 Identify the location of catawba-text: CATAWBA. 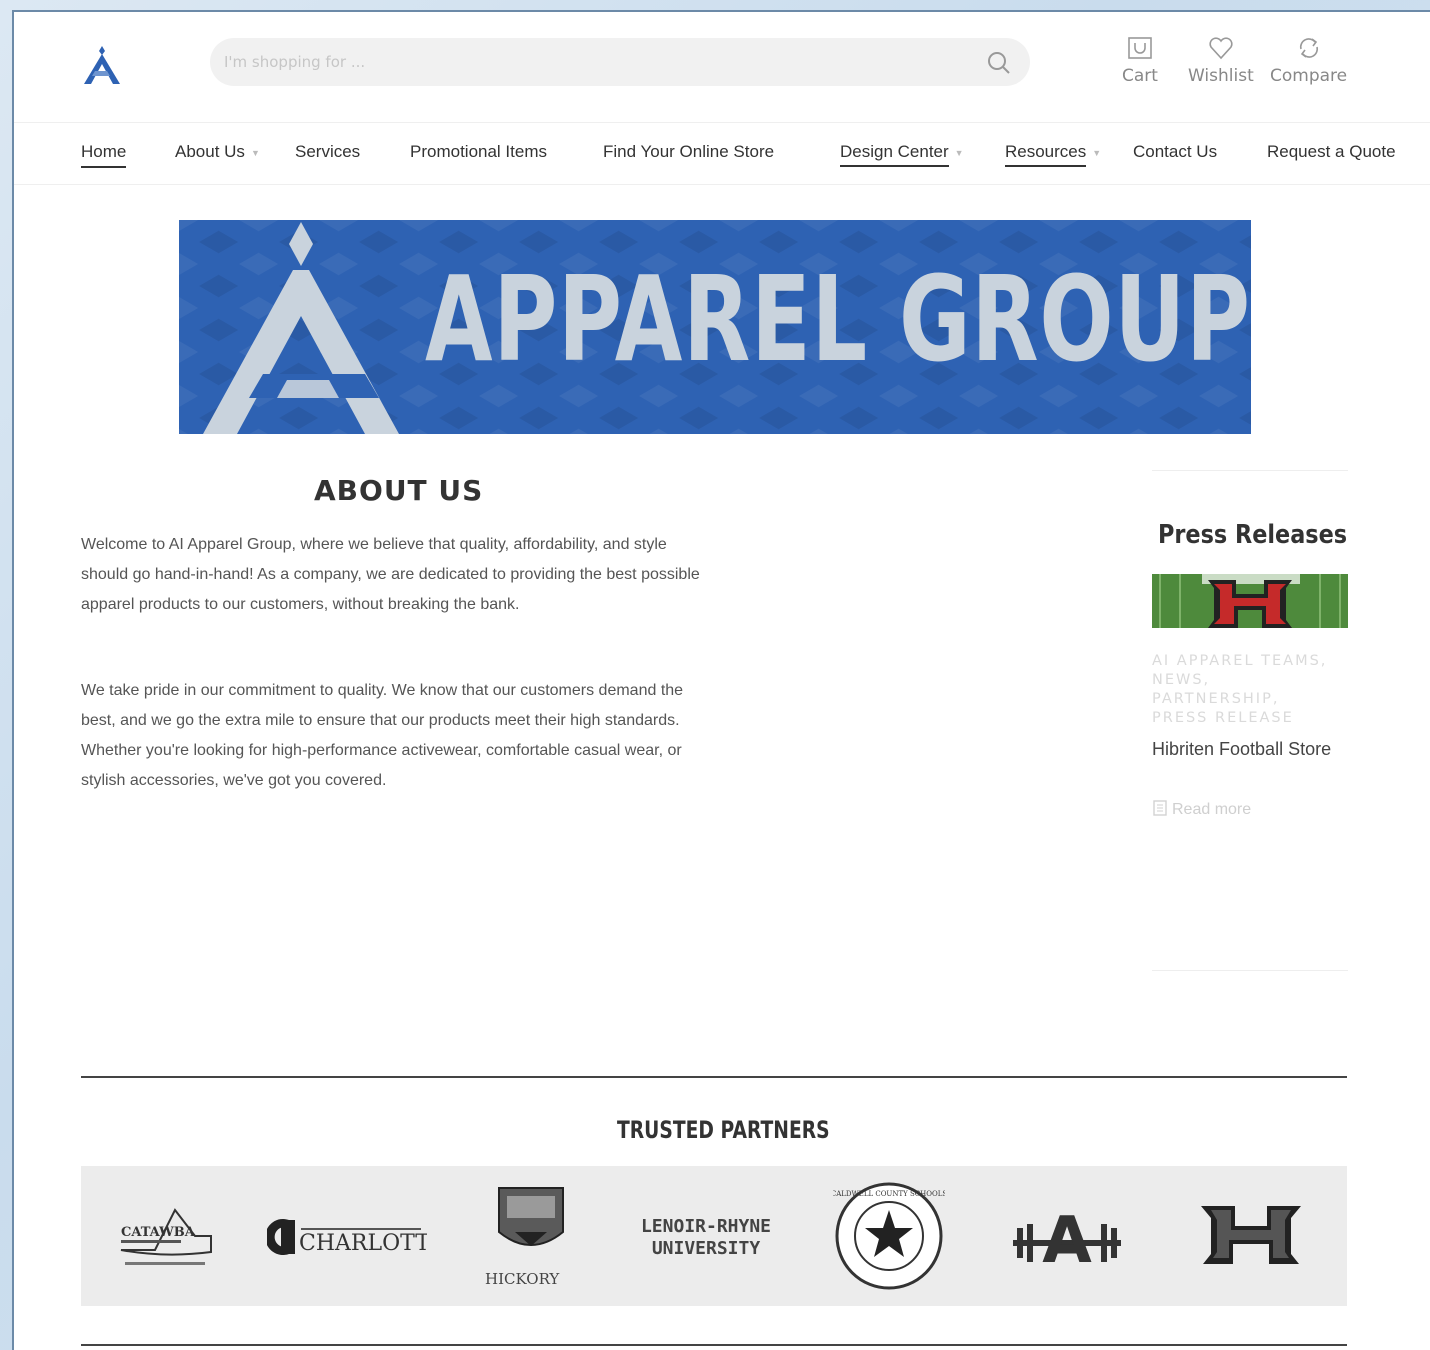
(158, 1232).